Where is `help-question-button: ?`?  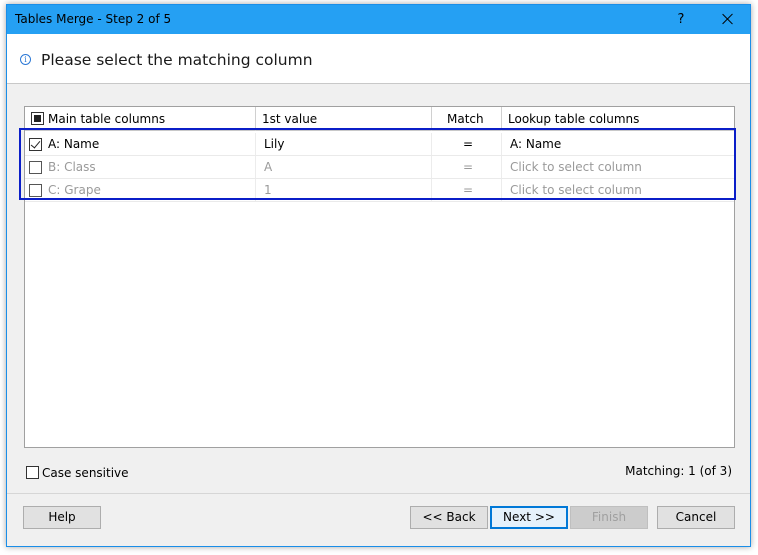 help-question-button: ? is located at coordinates (681, 19).